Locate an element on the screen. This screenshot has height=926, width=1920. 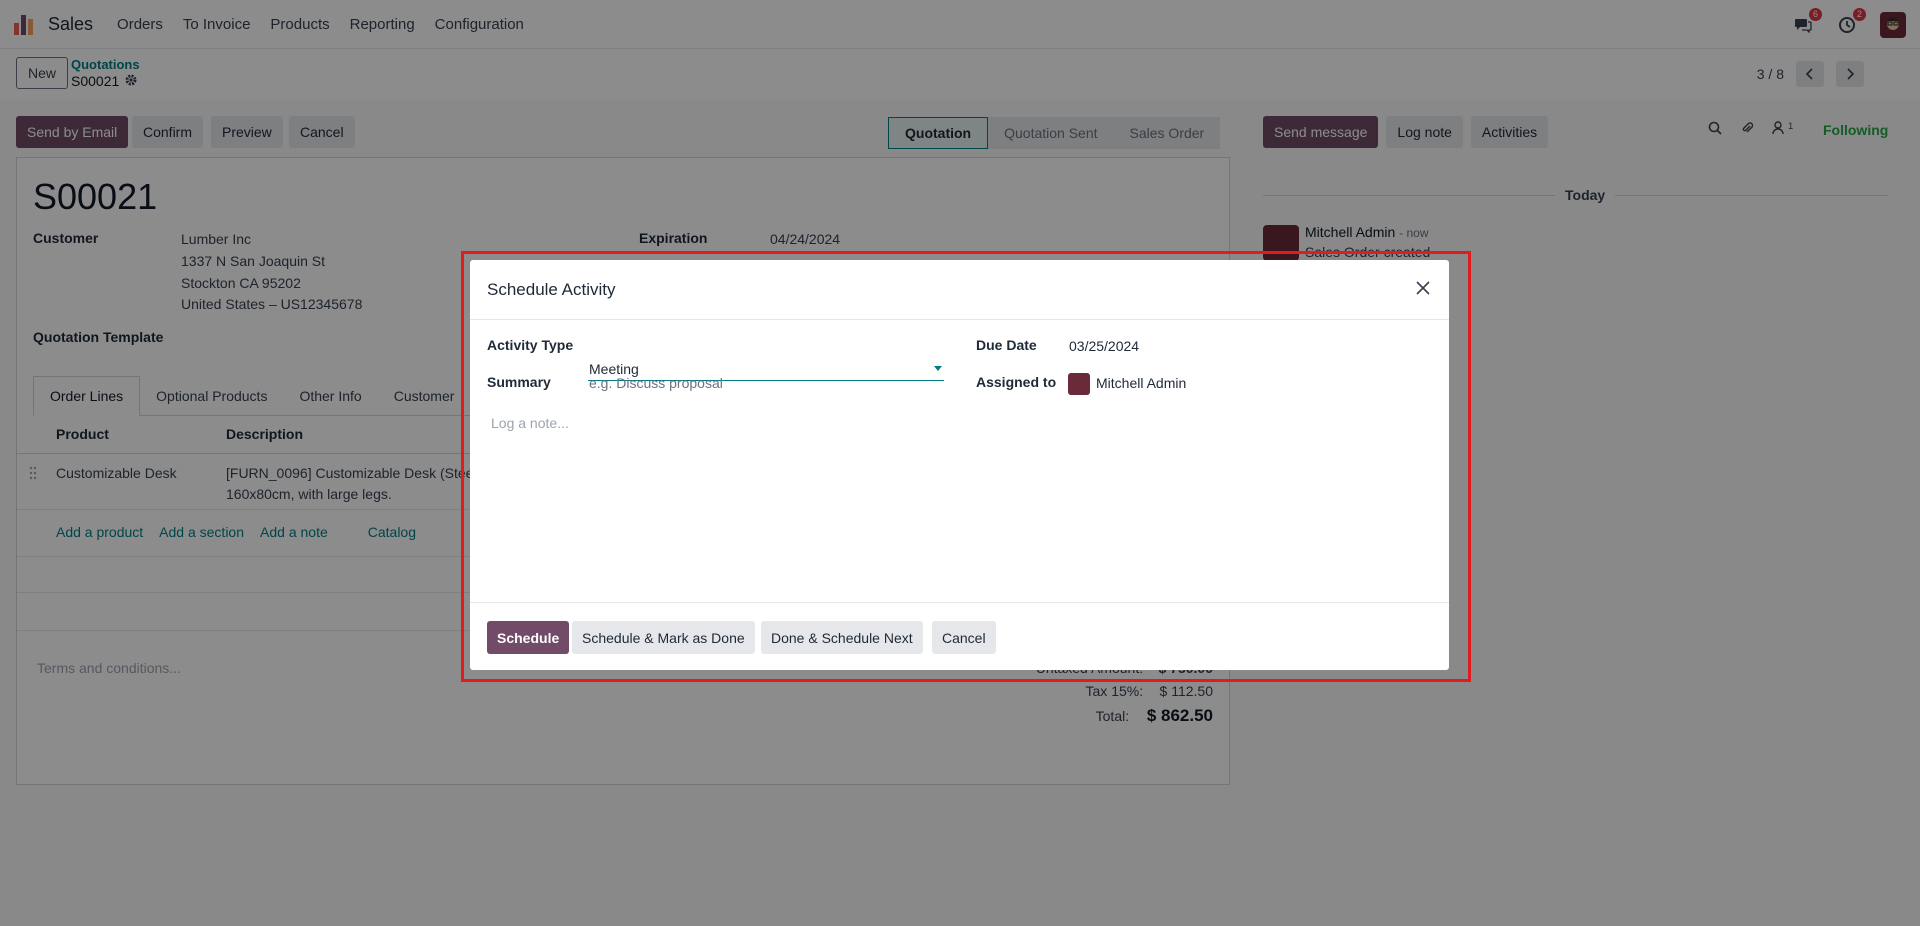
summary-input: e.g. Discuss proposal is located at coordinates (656, 383).